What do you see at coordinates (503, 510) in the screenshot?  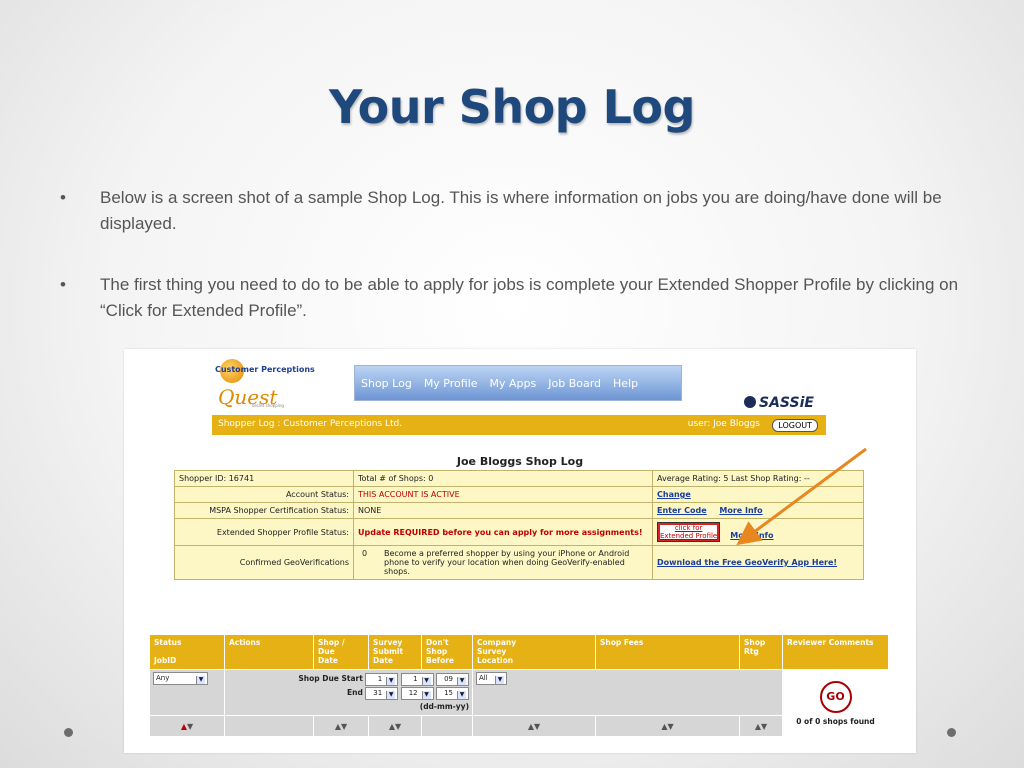 I see `mspa-value: NONE` at bounding box center [503, 510].